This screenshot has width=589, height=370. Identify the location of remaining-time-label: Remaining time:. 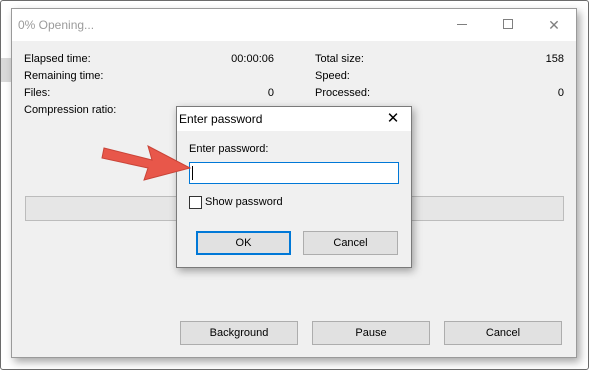
(64, 76).